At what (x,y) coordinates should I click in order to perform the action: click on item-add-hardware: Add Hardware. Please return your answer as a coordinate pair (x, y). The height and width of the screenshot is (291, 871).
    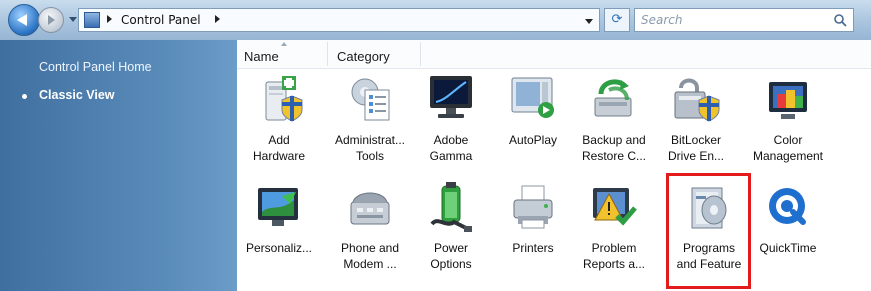
    Looking at the image, I should click on (279, 119).